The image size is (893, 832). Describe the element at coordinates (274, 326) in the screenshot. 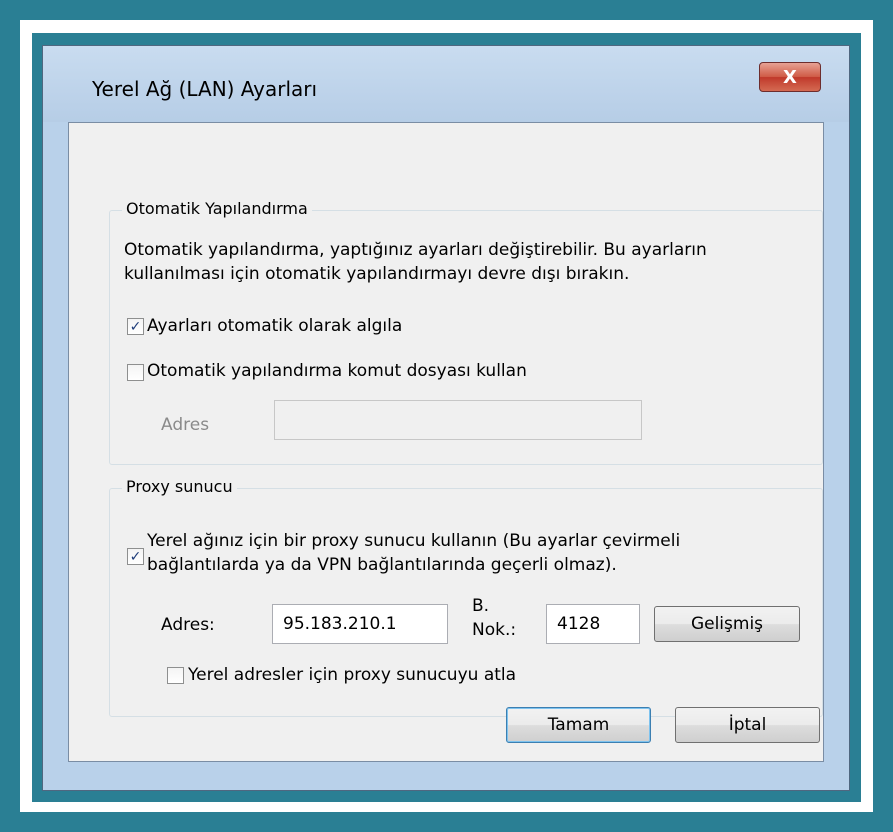

I see `detect-settings-label: Ayarları otomatik olarak algıla` at that location.